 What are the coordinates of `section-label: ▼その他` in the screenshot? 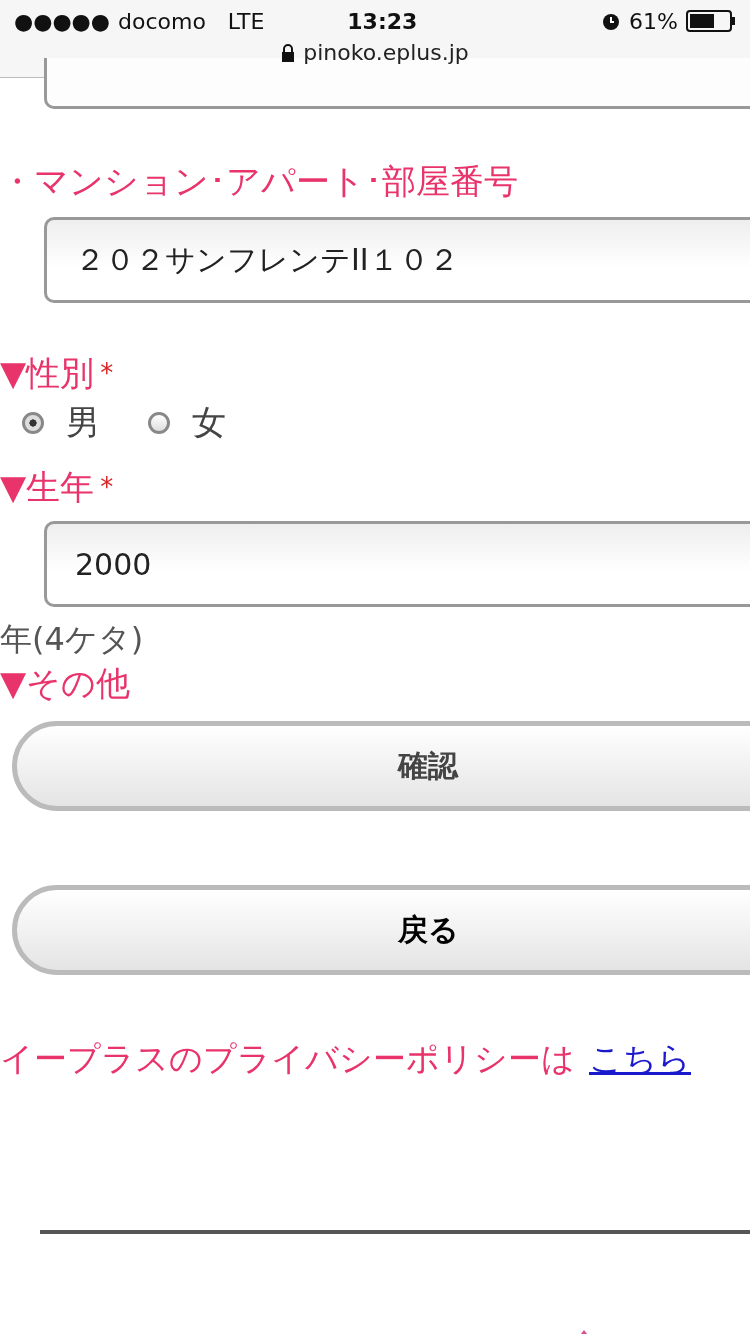 It's located at (65, 683).